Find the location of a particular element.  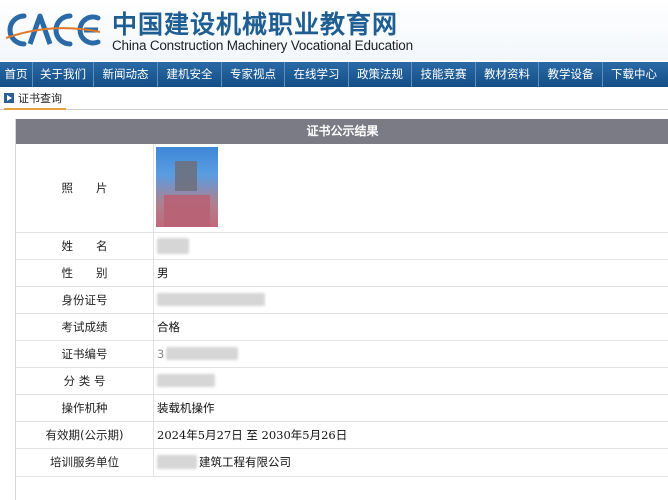

nav-item-news: 新闻动态 is located at coordinates (126, 74).